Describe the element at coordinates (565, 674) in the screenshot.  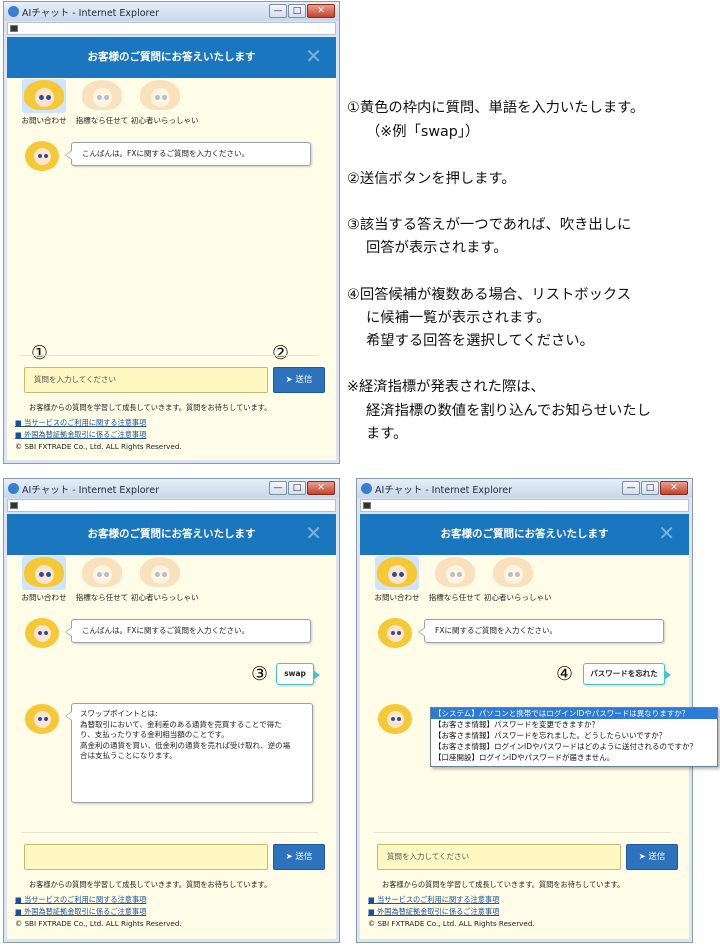
I see `step-marker-4: ④` at that location.